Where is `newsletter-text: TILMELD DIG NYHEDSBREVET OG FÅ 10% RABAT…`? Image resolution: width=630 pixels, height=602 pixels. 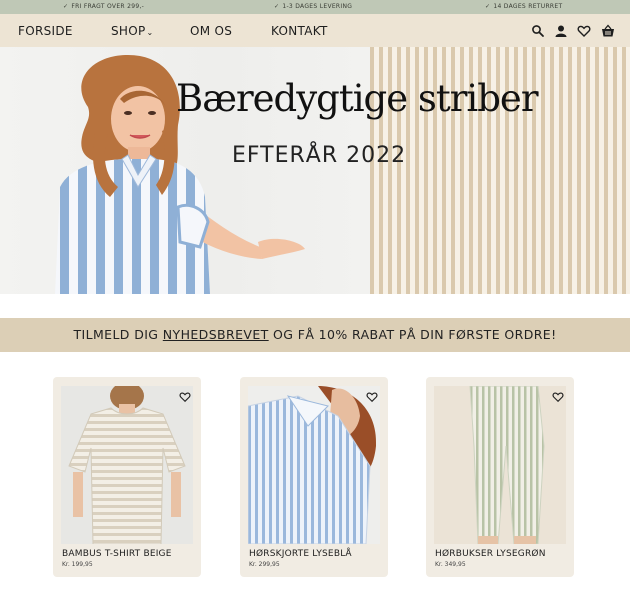
newsletter-text: TILMELD DIG NYHEDSBREVET OG FÅ 10% RABAT… is located at coordinates (315, 334).